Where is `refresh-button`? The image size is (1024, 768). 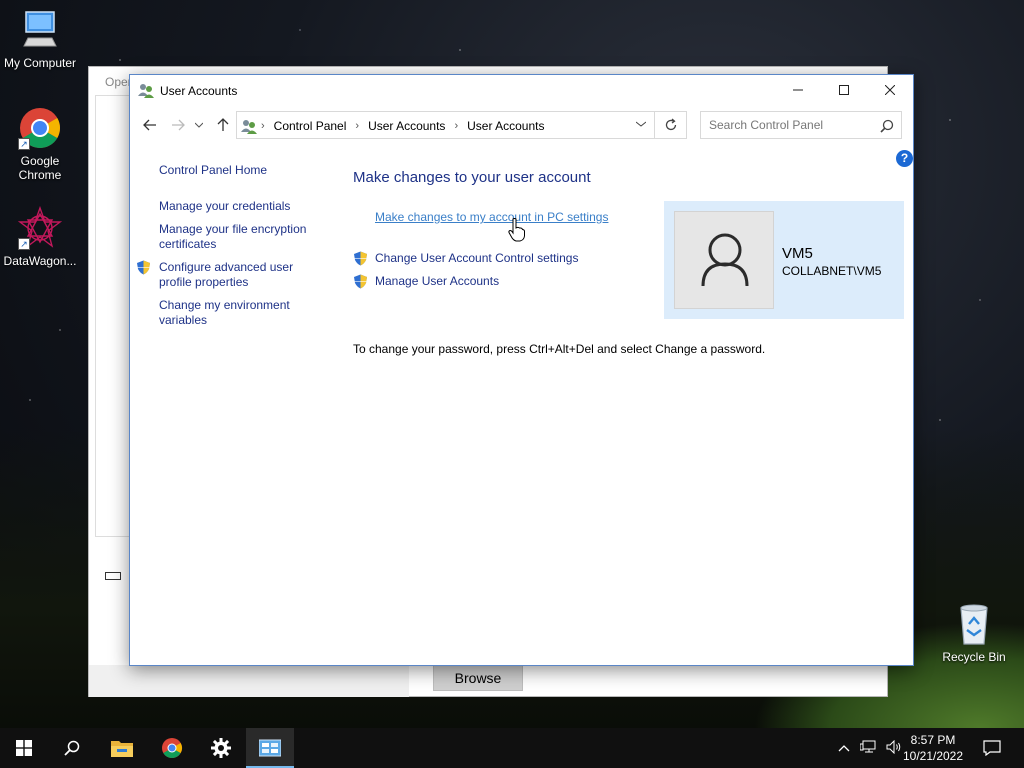 refresh-button is located at coordinates (670, 125).